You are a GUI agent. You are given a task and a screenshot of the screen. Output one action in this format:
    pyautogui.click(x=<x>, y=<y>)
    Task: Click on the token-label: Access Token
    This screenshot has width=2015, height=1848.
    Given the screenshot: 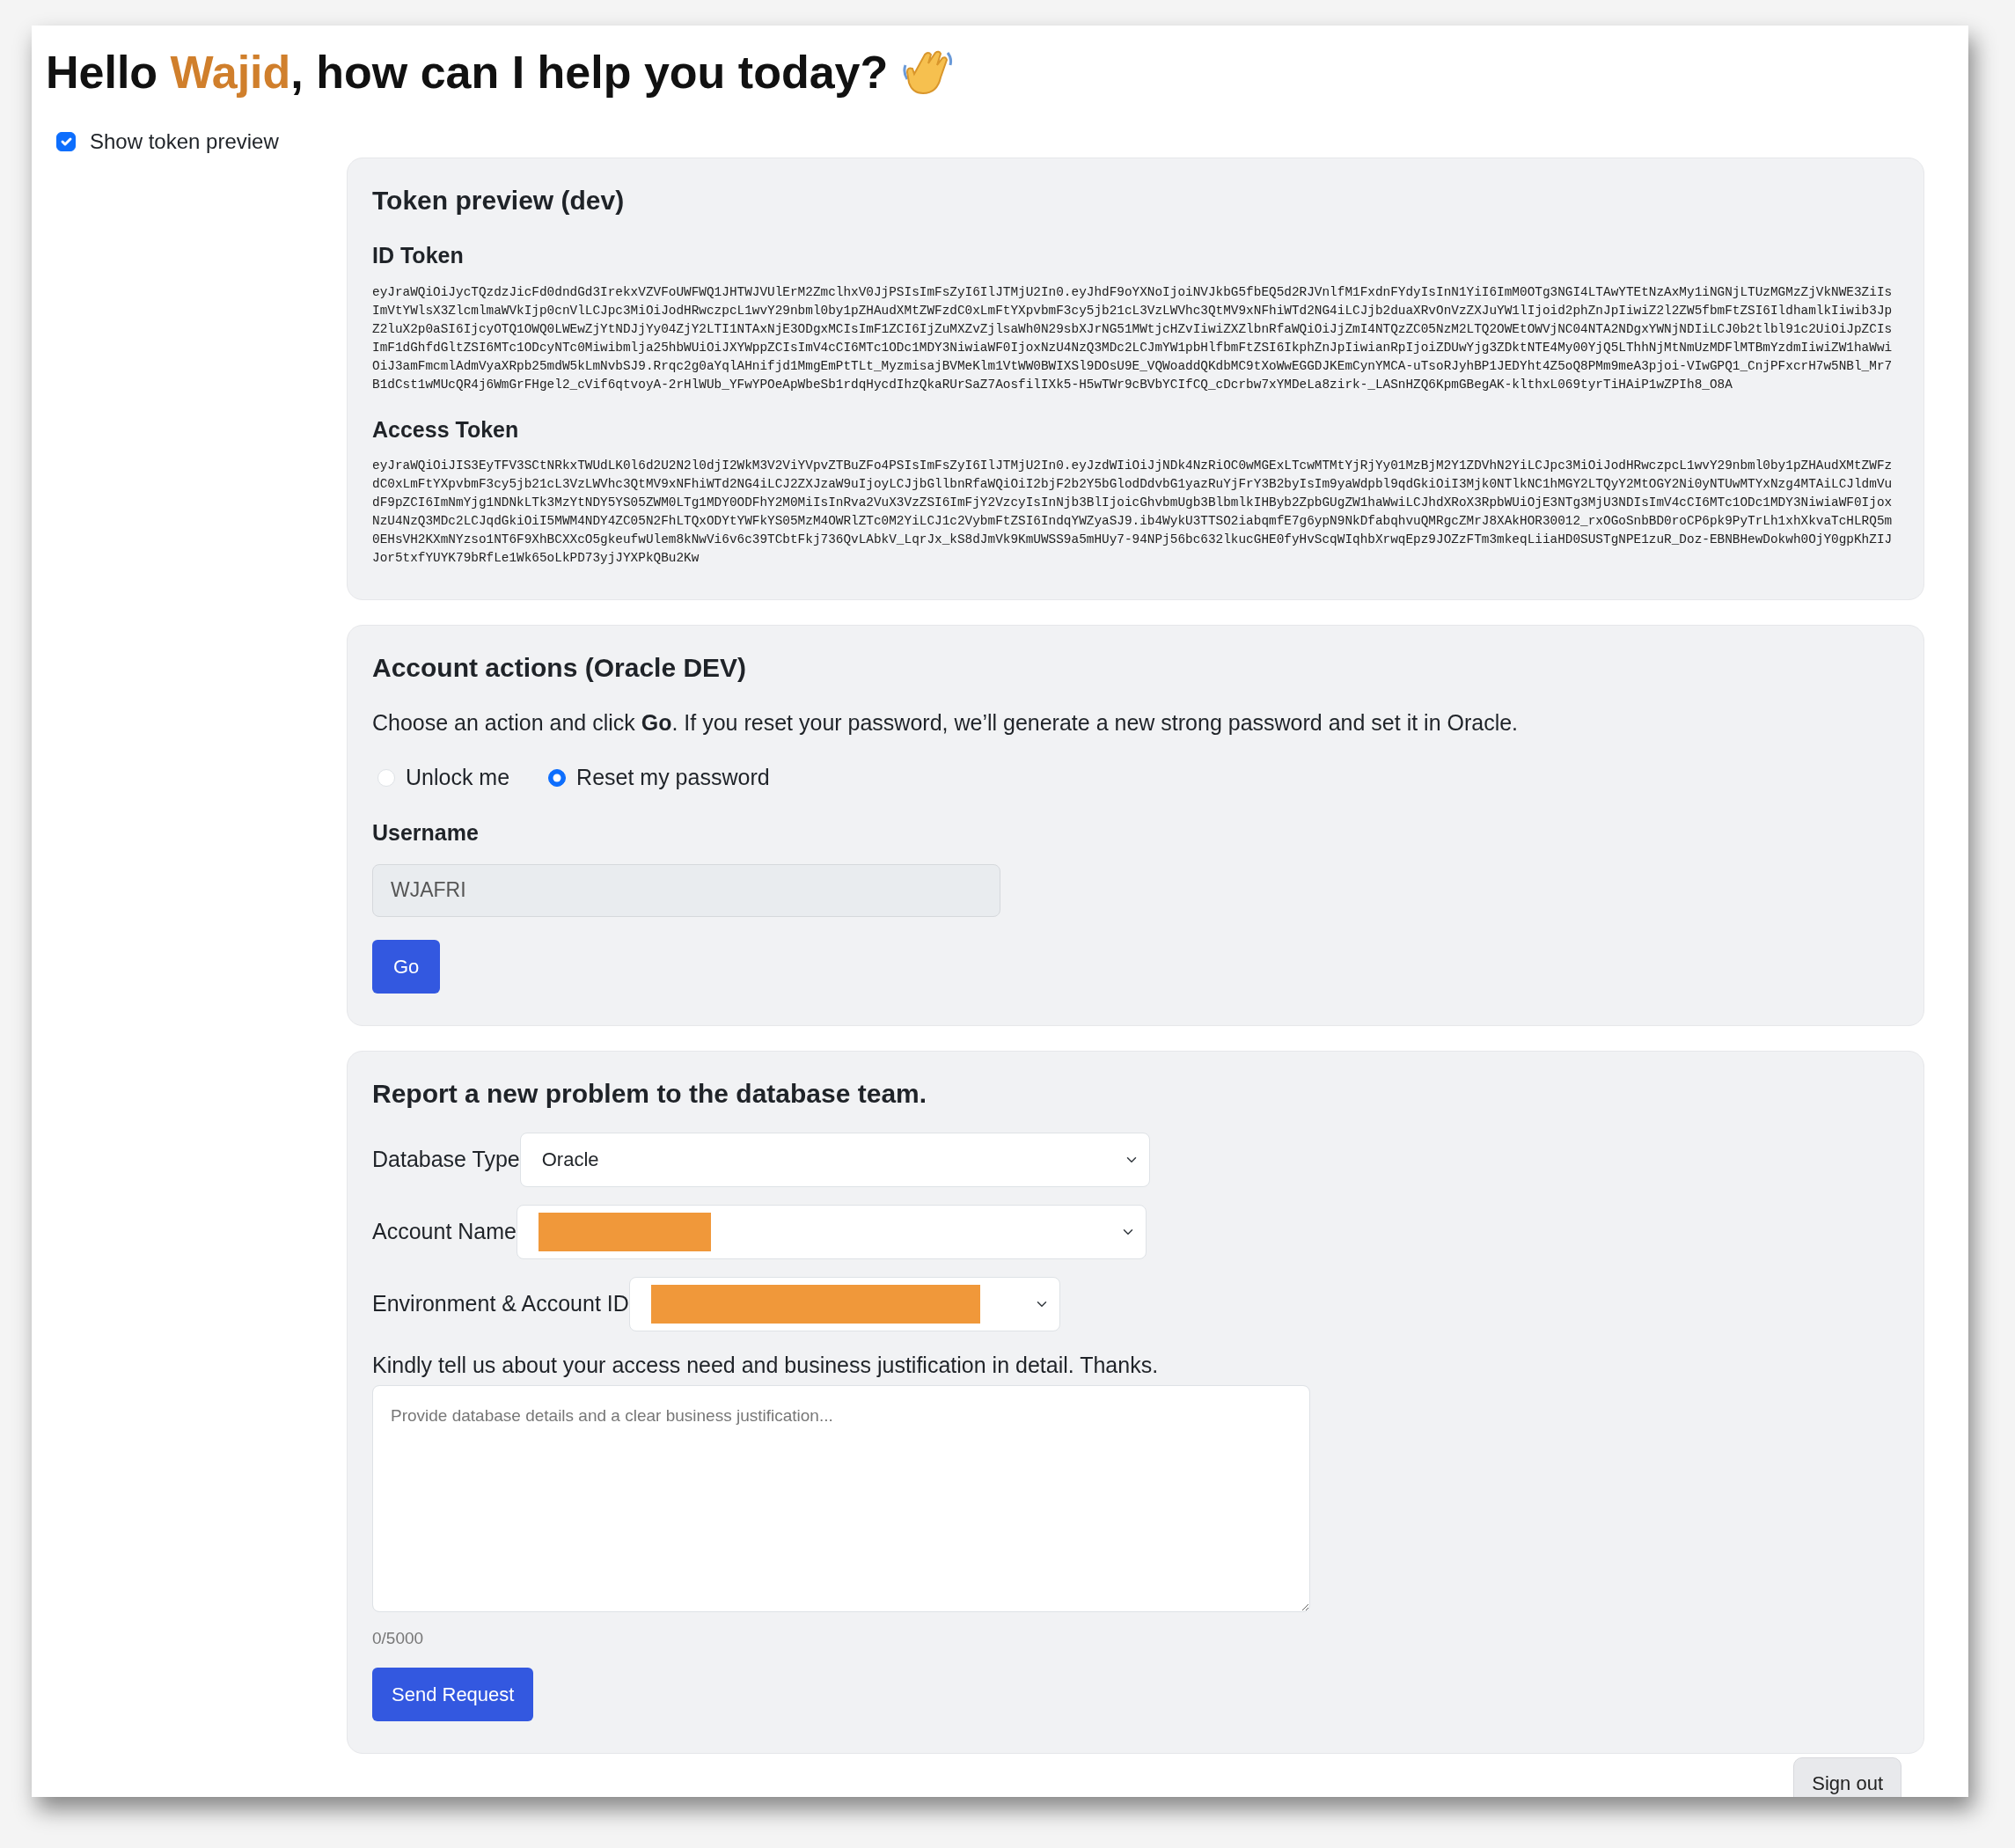 What is the action you would take?
    pyautogui.click(x=446, y=430)
    